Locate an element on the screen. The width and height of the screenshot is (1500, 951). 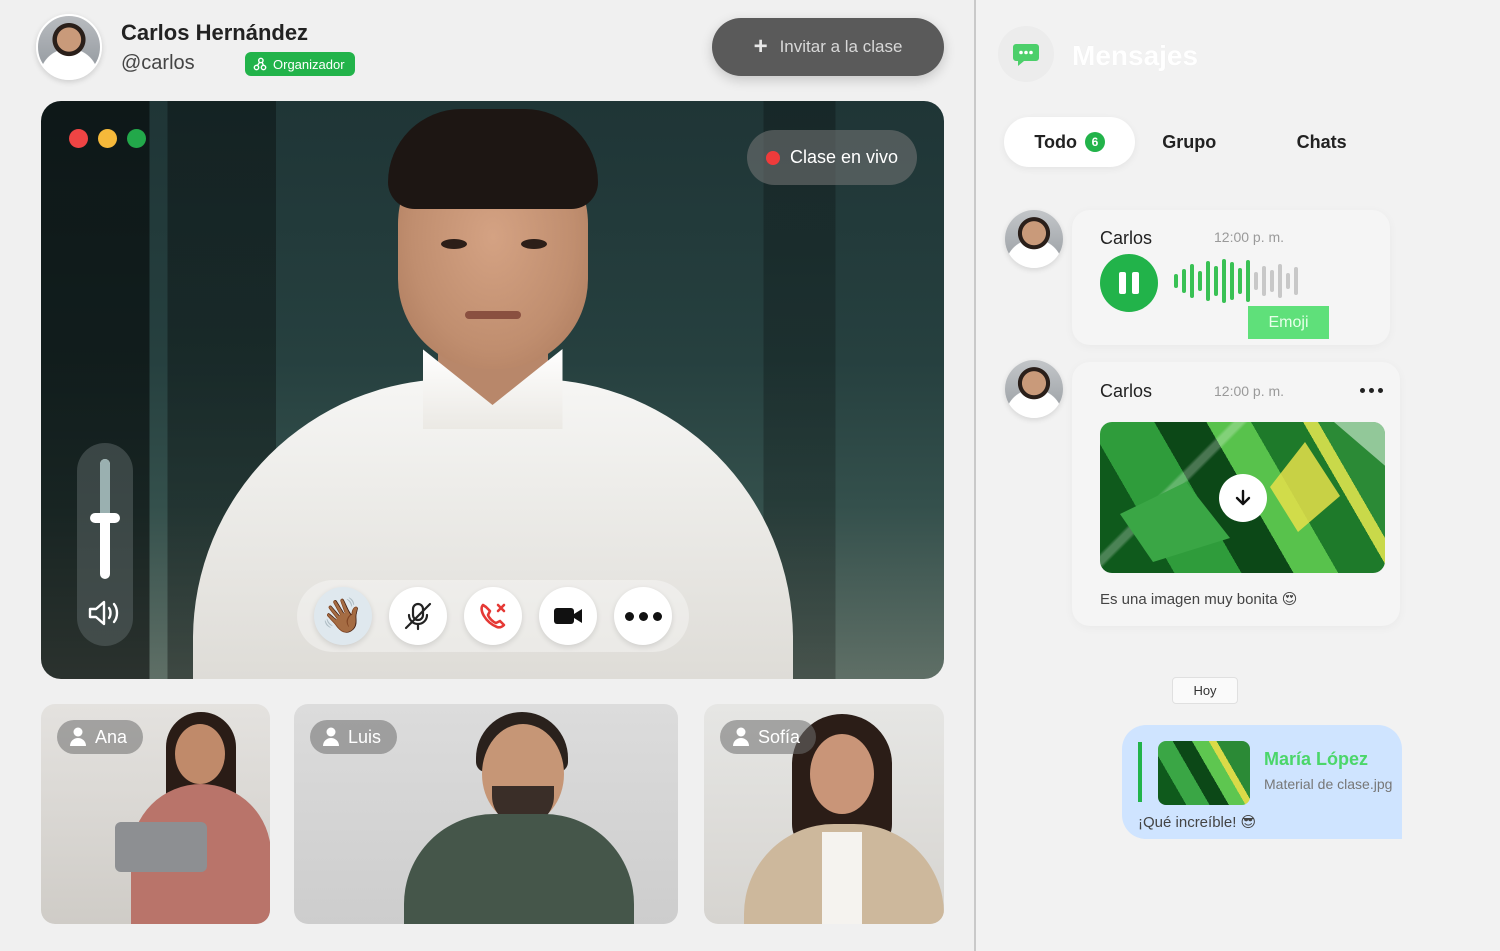
participant-tile-luis: Luis is located at coordinates (486, 814).